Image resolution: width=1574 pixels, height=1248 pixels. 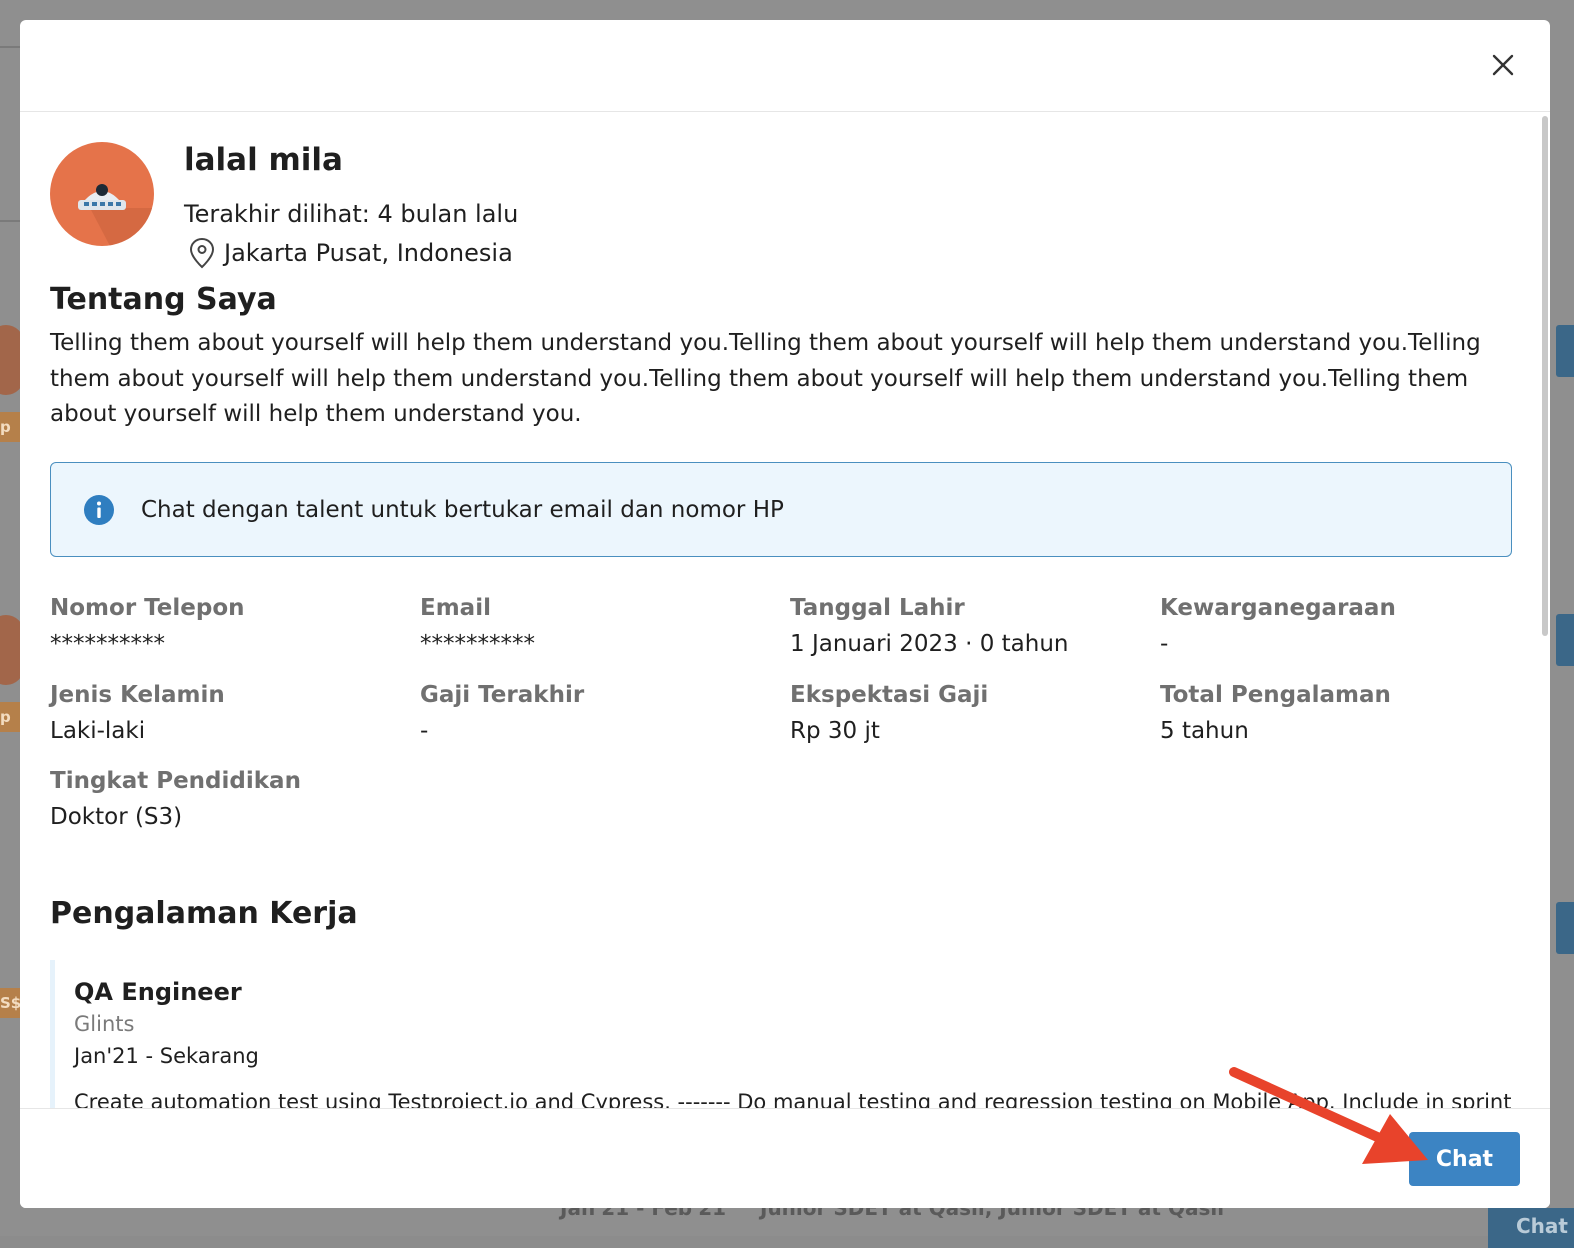 I want to click on bg-tag: p 3, so click(x=10, y=717).